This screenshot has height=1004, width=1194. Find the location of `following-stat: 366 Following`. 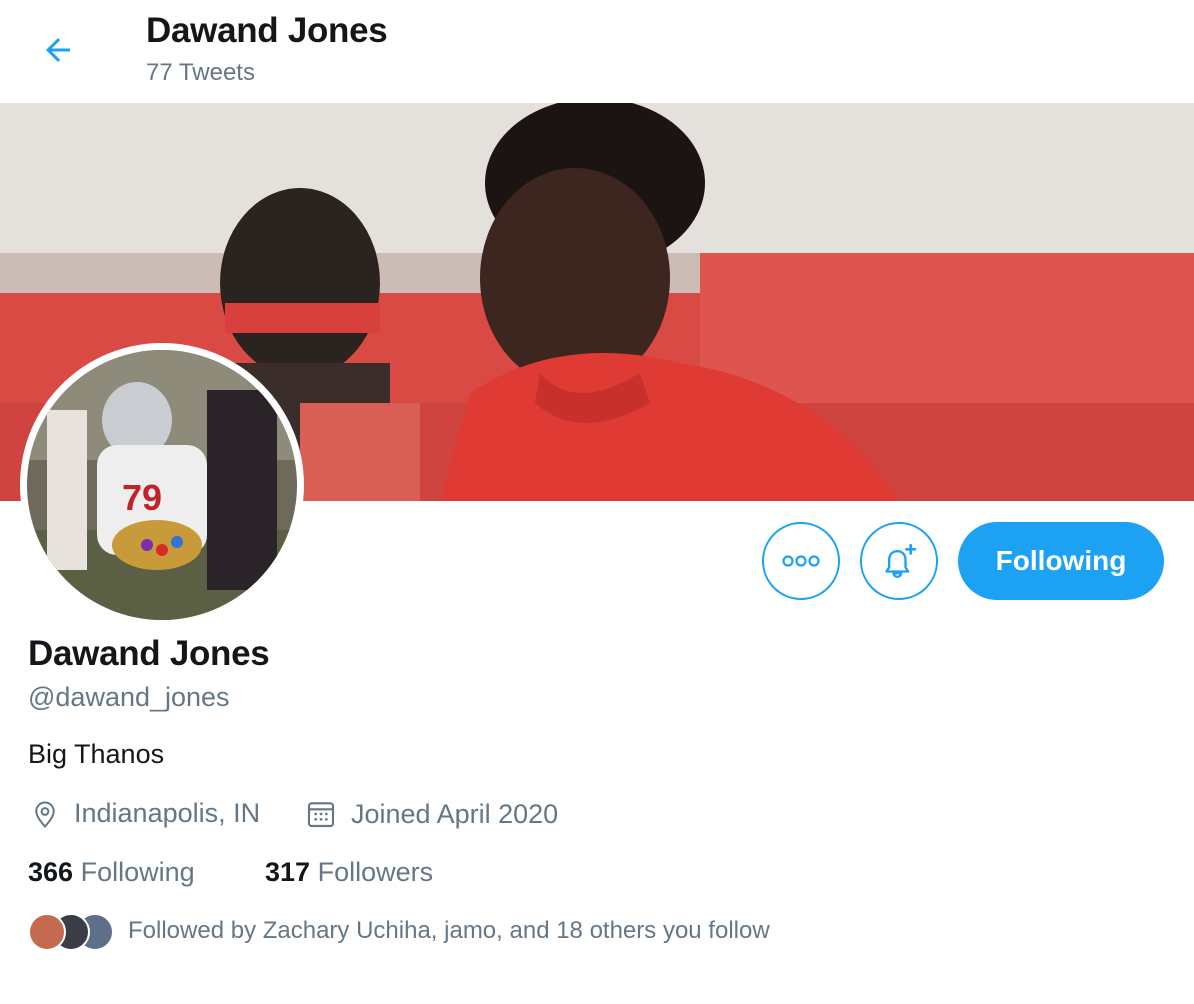

following-stat: 366 Following is located at coordinates (111, 872).